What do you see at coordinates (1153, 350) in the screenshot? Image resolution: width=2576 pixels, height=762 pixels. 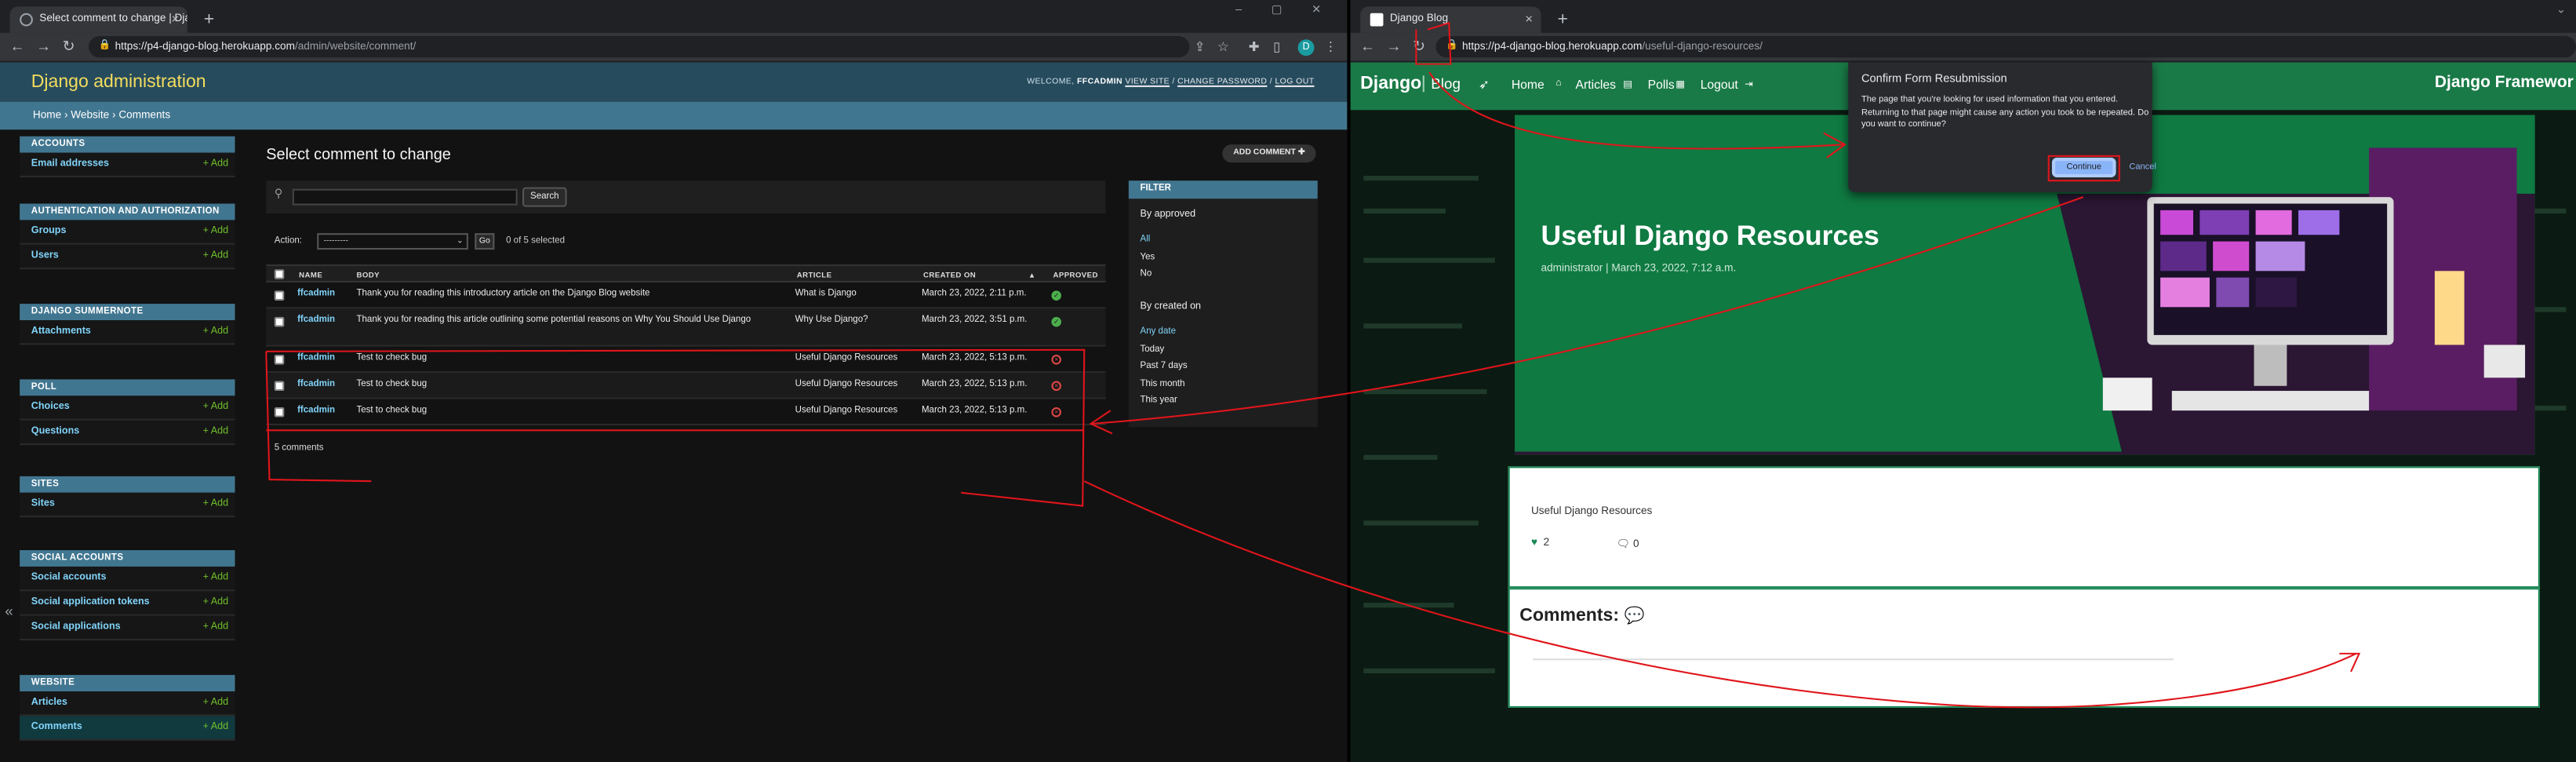 I see `filter-option: Today` at bounding box center [1153, 350].